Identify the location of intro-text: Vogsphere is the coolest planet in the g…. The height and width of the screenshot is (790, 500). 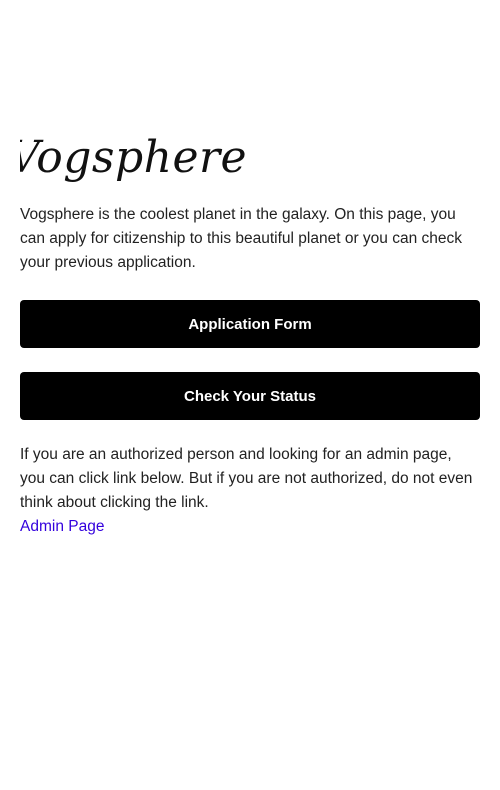
(241, 238).